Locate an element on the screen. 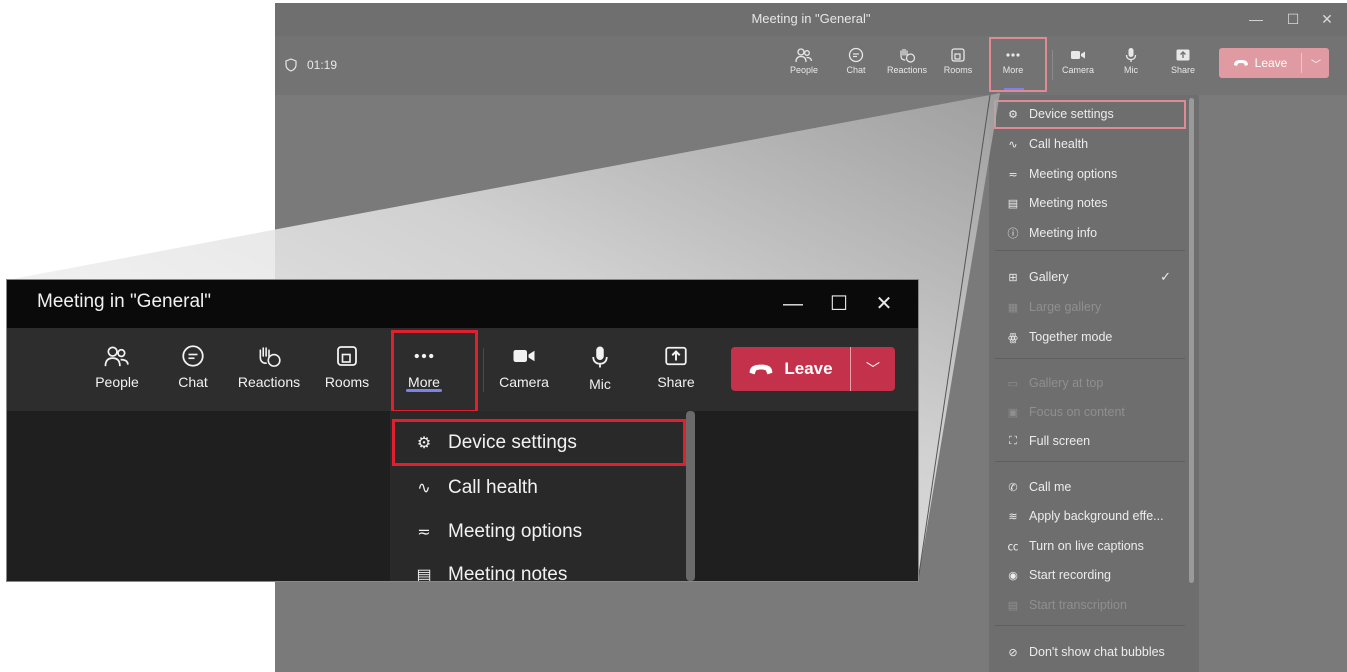 This screenshot has height=672, width=1347. inset-menu-item-call-health: ∿ Call health is located at coordinates (536, 488).